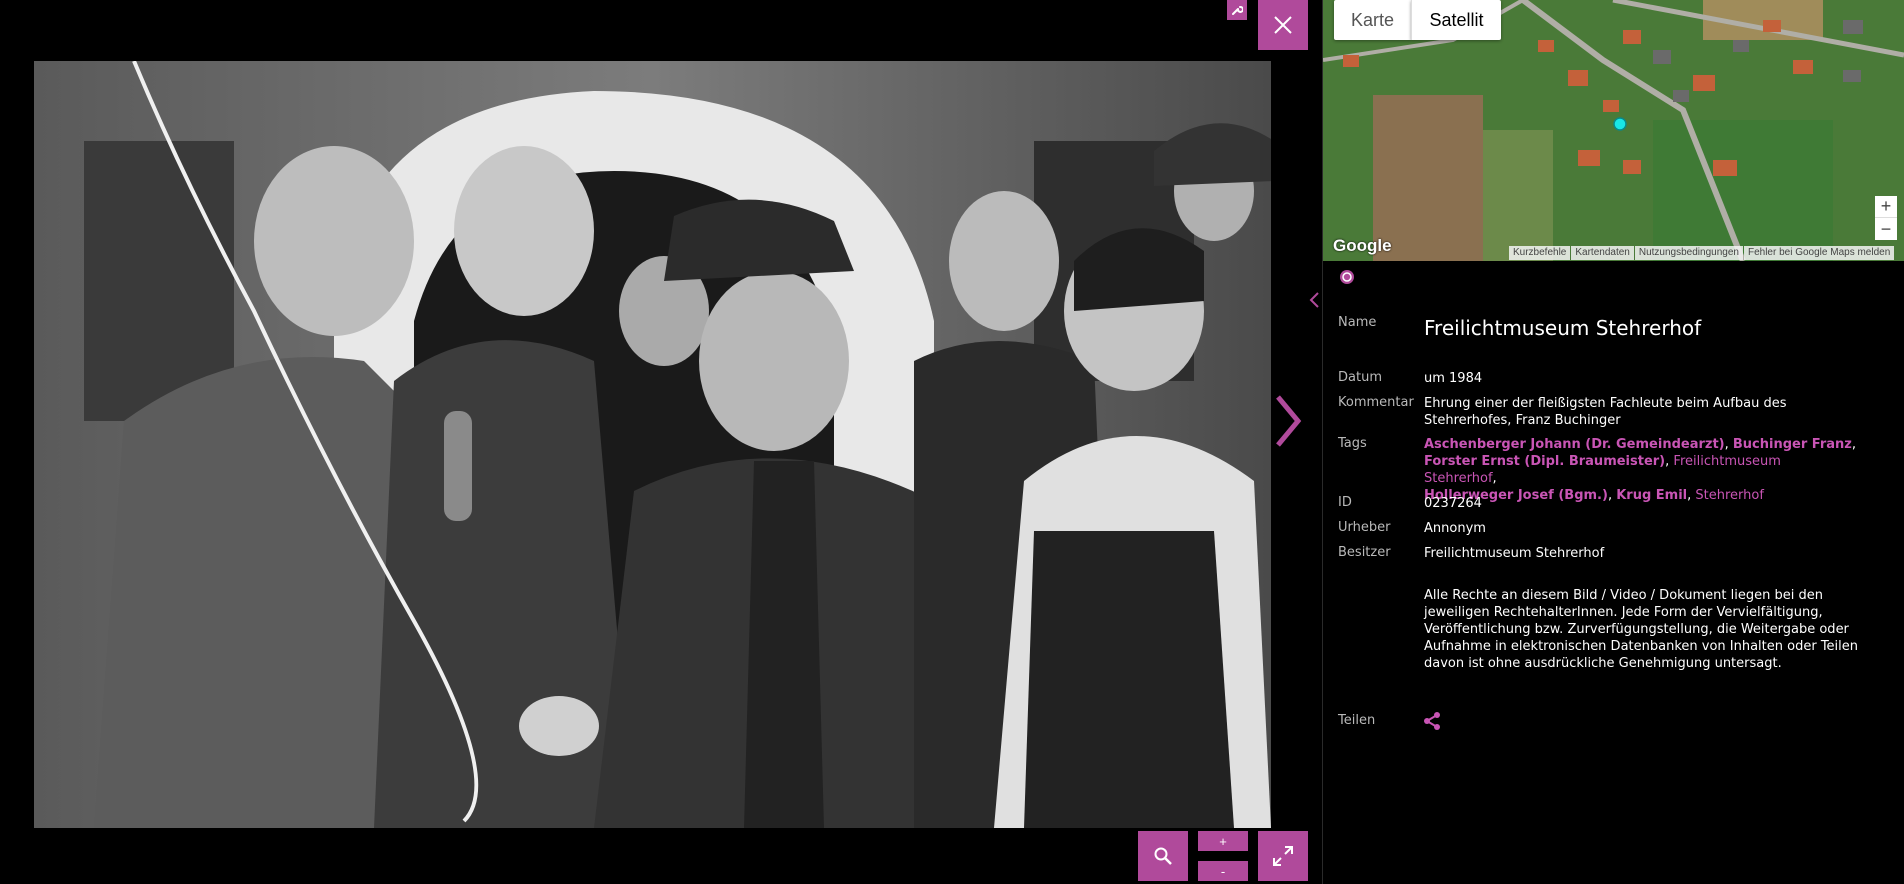 Image resolution: width=1904 pixels, height=884 pixels. I want to click on image-zoom-out-button: -, so click(1223, 871).